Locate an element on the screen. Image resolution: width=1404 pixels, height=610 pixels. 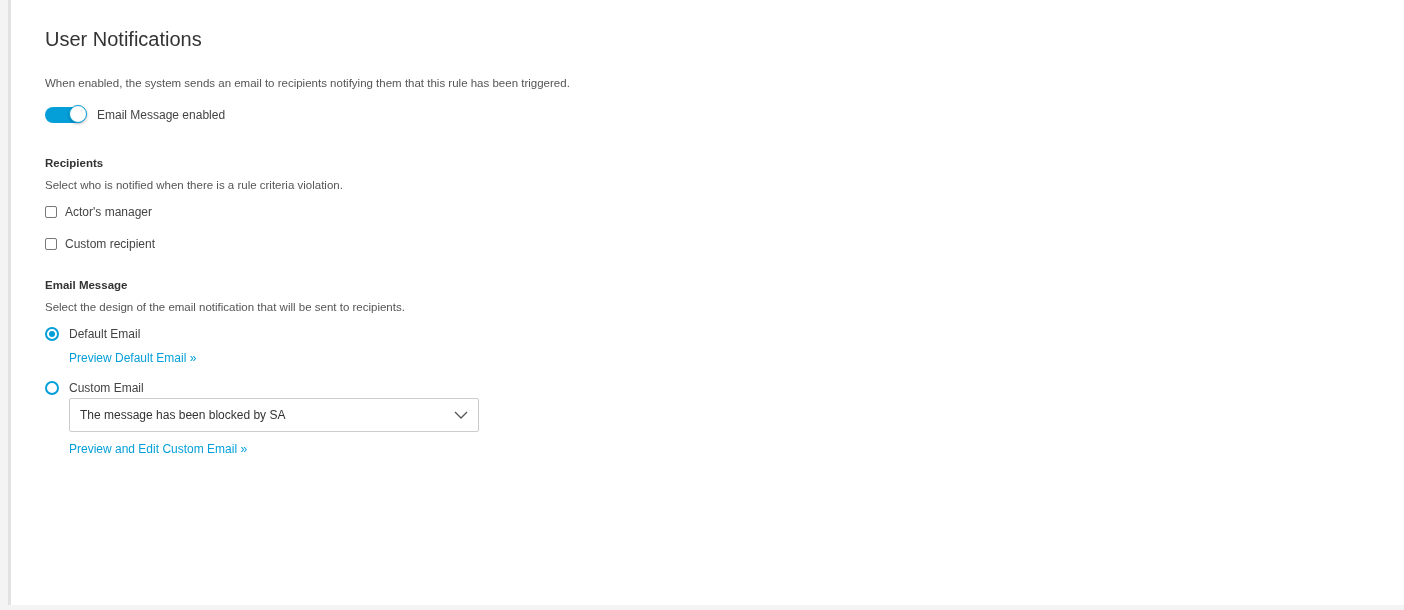
toggle-switch is located at coordinates (65, 115).